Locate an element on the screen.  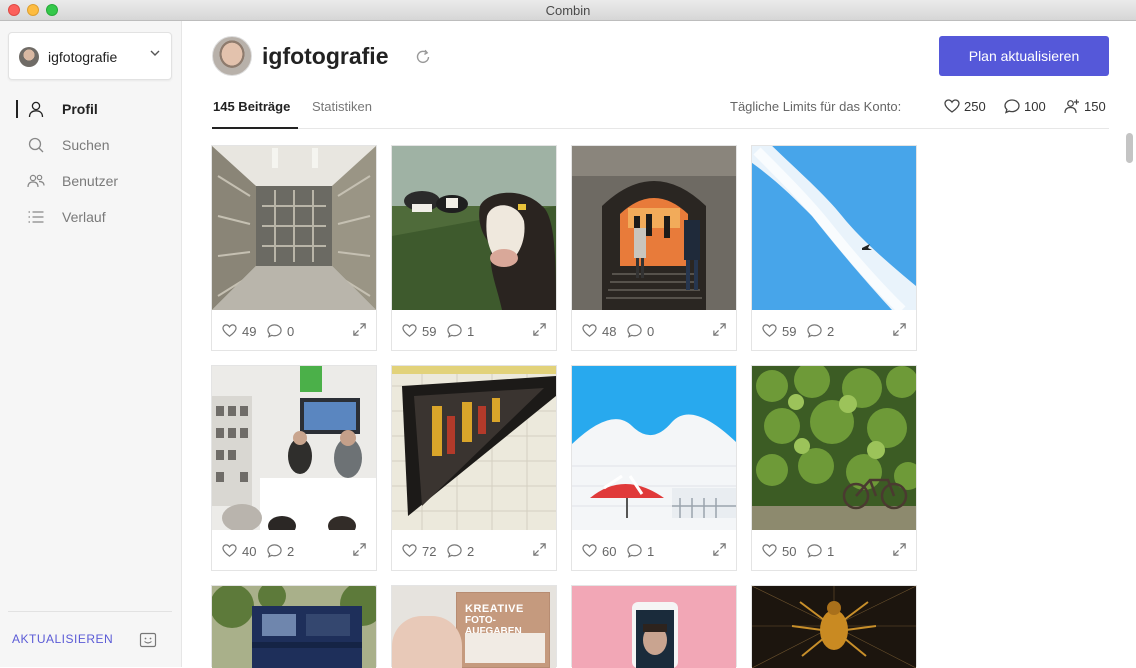
post-stats: 59 2 is located at coordinates (834, 330).